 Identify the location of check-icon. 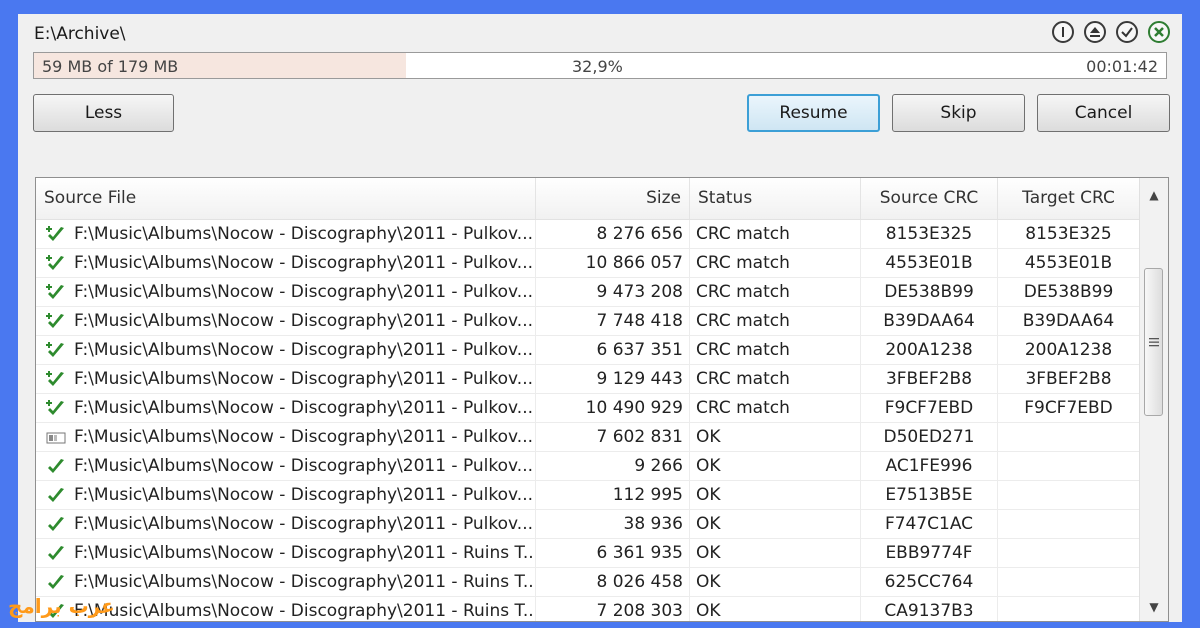
(1127, 32).